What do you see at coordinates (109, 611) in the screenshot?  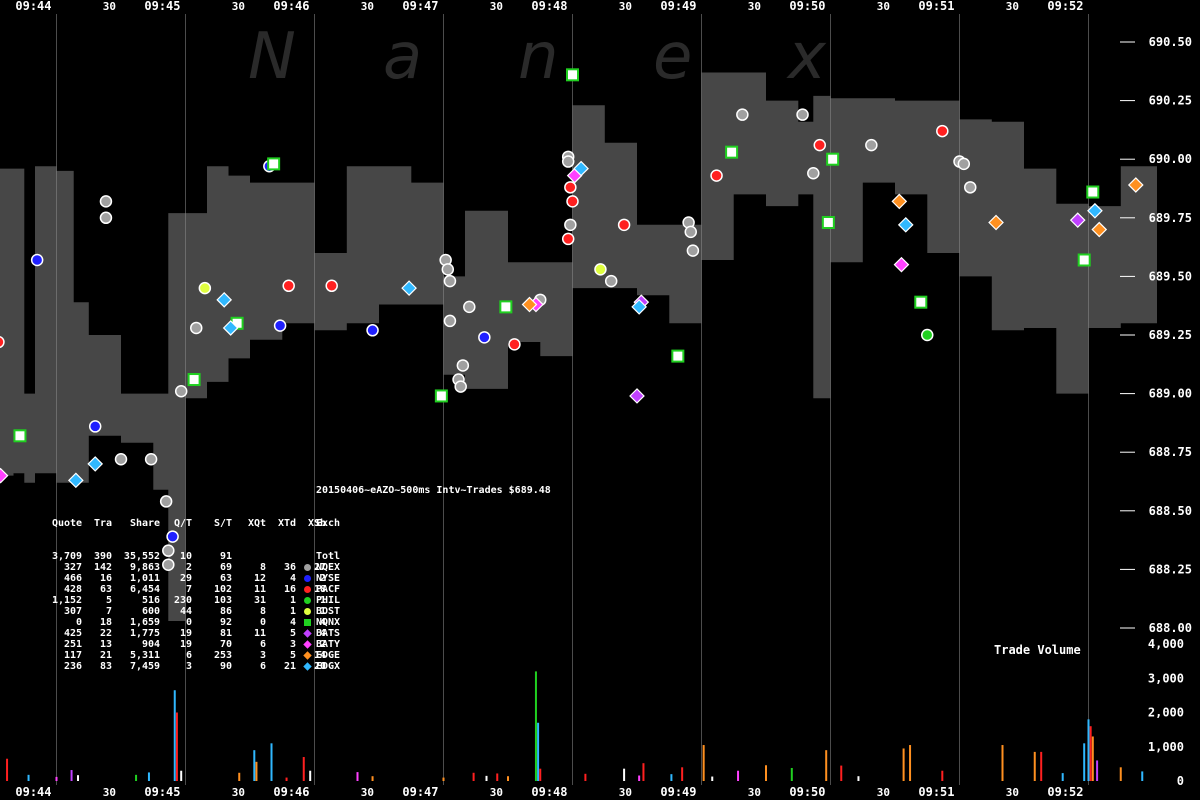 I see `stats-cell-tra: 7` at bounding box center [109, 611].